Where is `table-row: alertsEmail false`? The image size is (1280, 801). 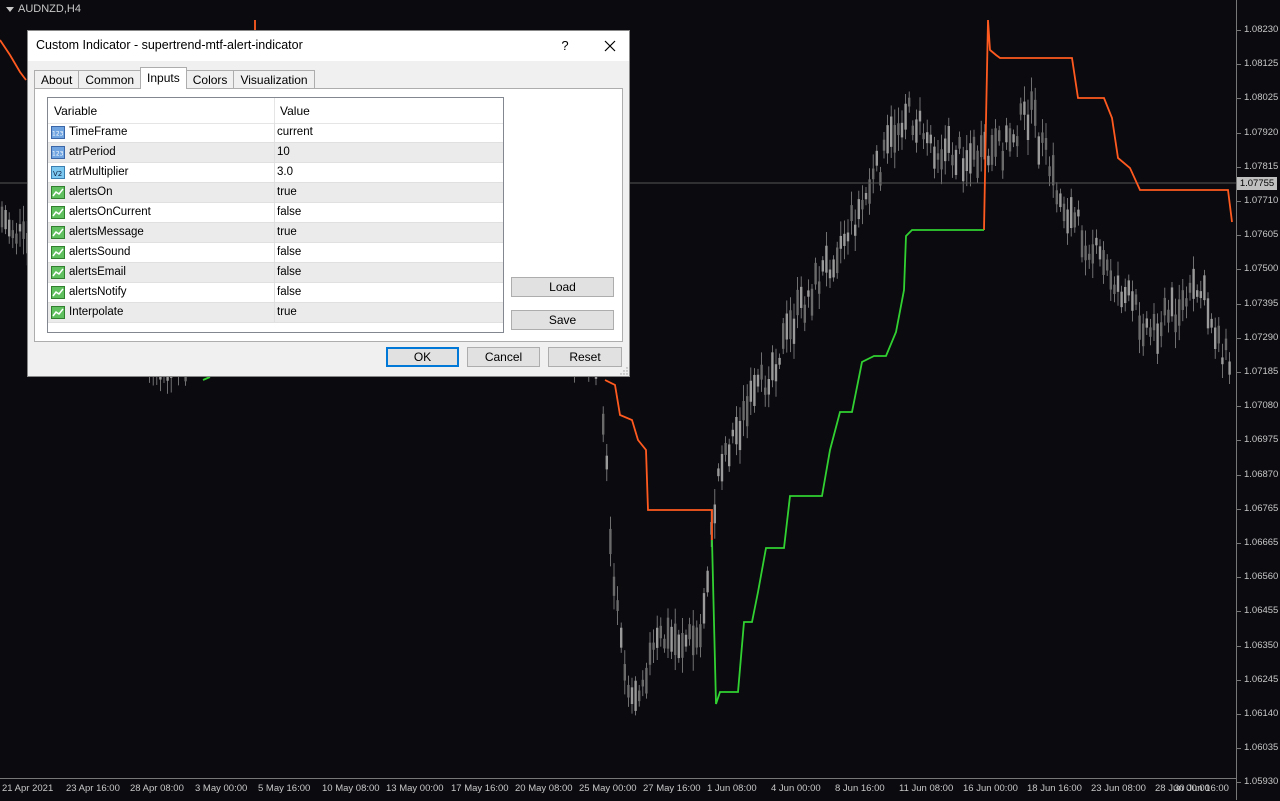
table-row: alertsEmail false is located at coordinates (275, 273).